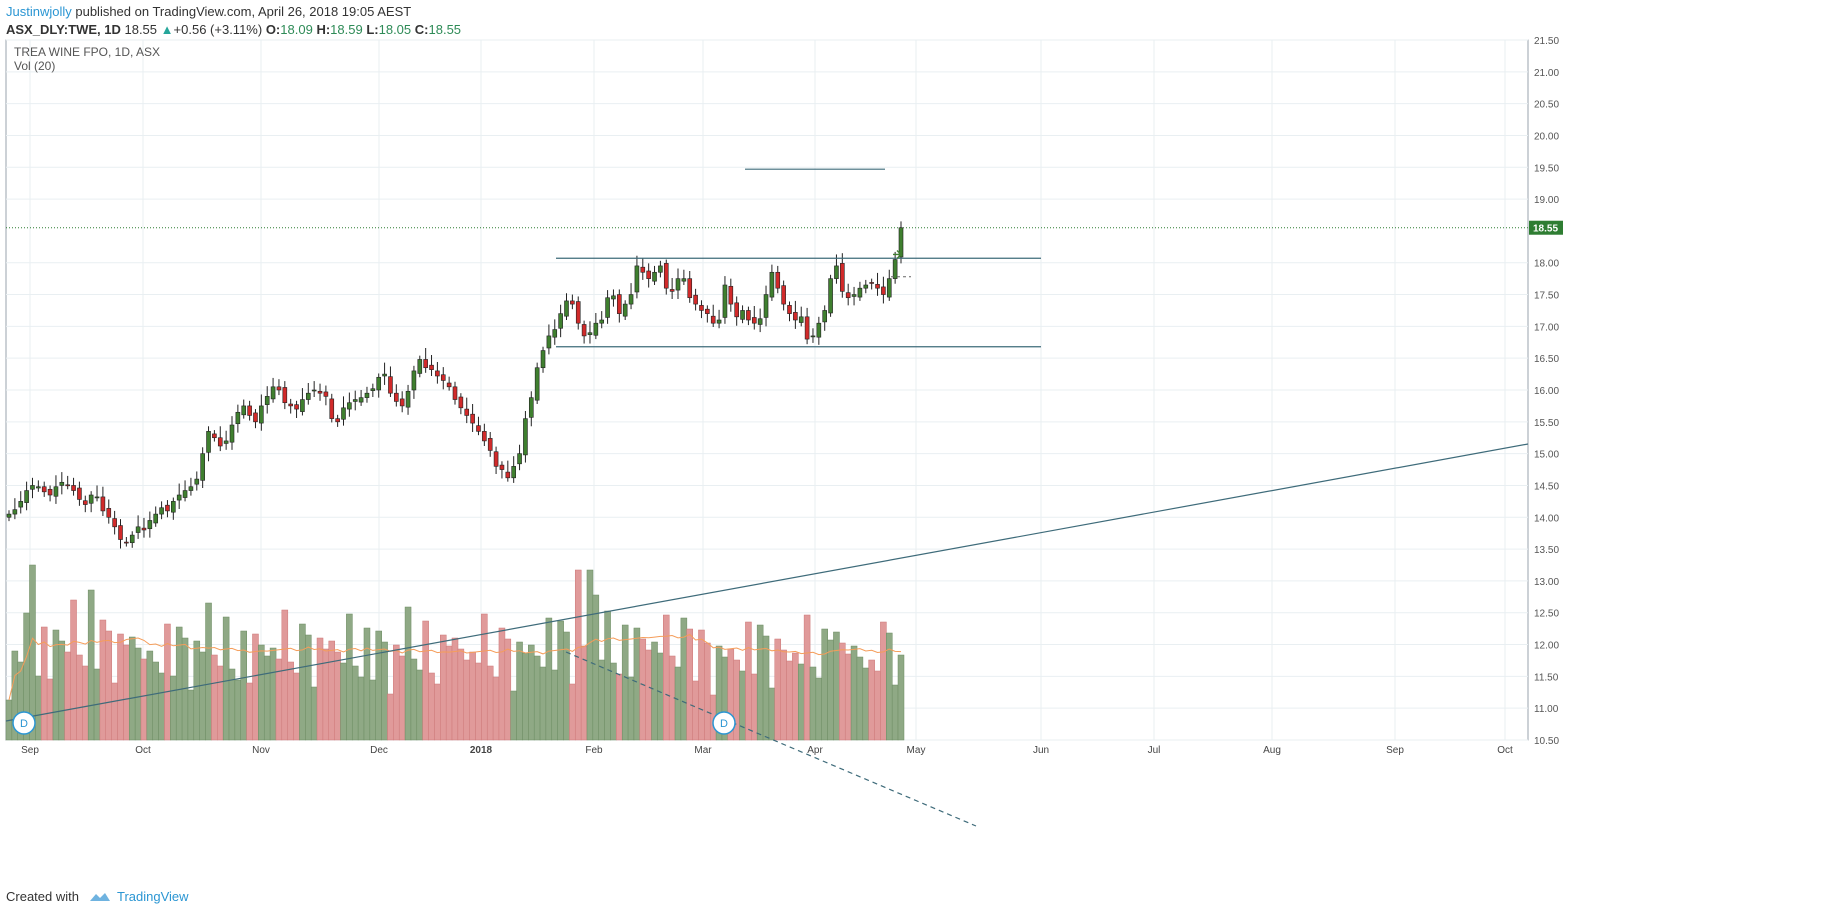 The height and width of the screenshot is (922, 1824). What do you see at coordinates (1546, 391) in the screenshot?
I see `y-tick-label: 16.00` at bounding box center [1546, 391].